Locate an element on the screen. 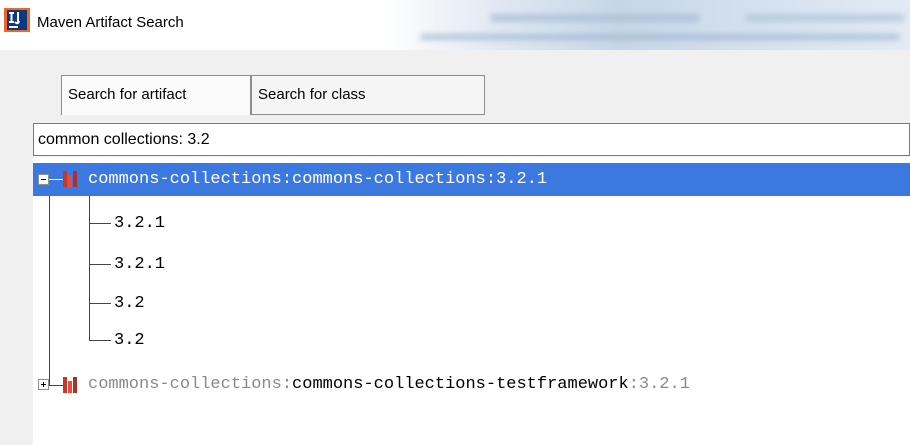 Image resolution: width=910 pixels, height=445 pixels. tree-connector is located at coordinates (56, 179).